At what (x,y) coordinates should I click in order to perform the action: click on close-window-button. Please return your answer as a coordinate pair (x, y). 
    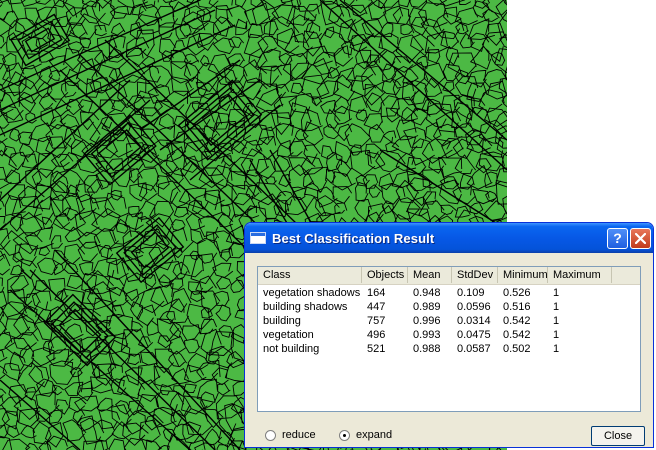
    Looking at the image, I should click on (640, 238).